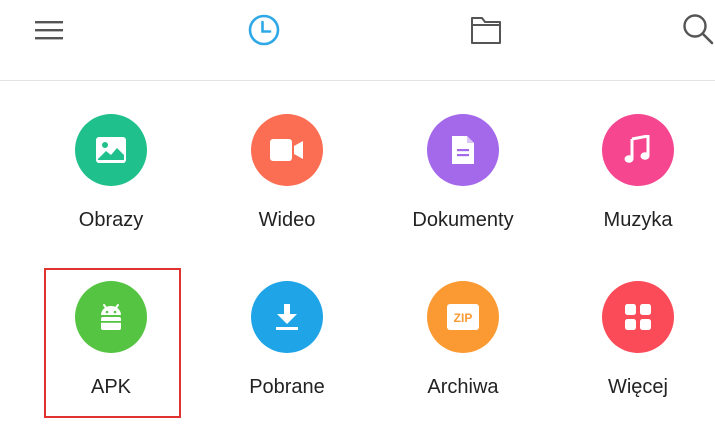  I want to click on category-downloads: Pobrane, so click(287, 353).